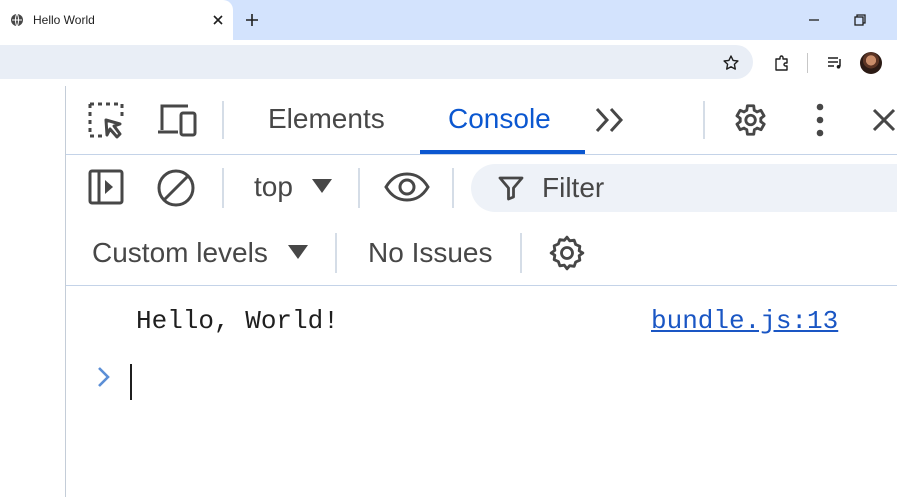 The height and width of the screenshot is (497, 897). What do you see at coordinates (448, 20) in the screenshot?
I see `tab-strip: Hello World` at bounding box center [448, 20].